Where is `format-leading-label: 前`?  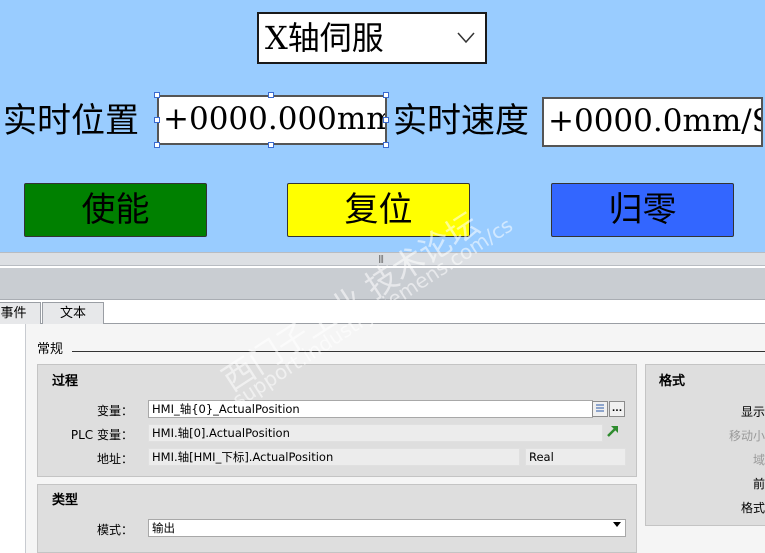 format-leading-label: 前 is located at coordinates (758, 484).